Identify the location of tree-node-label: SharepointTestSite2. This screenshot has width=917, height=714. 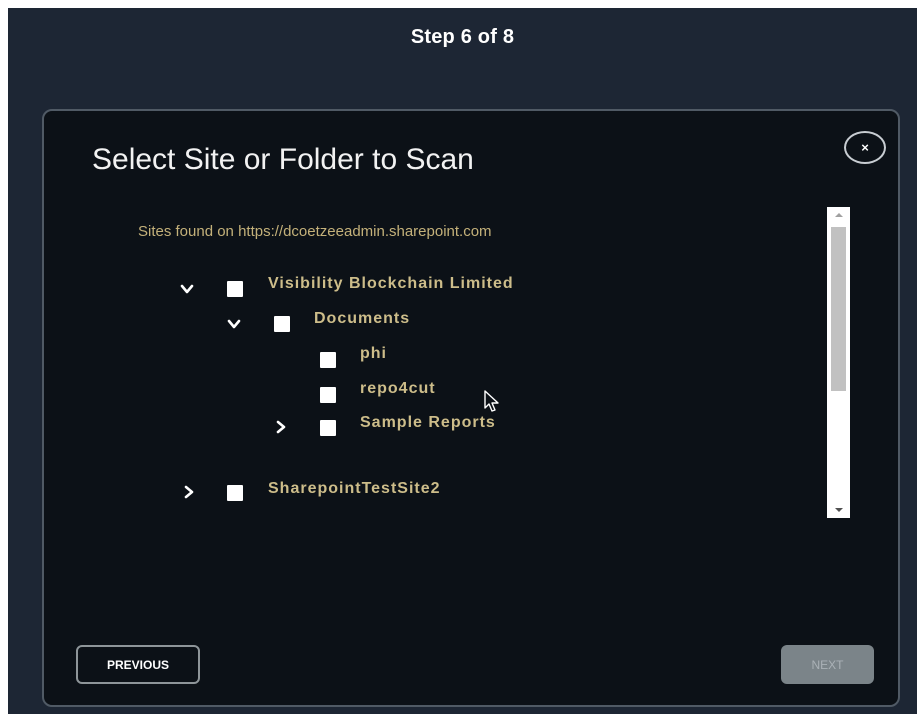
(354, 489).